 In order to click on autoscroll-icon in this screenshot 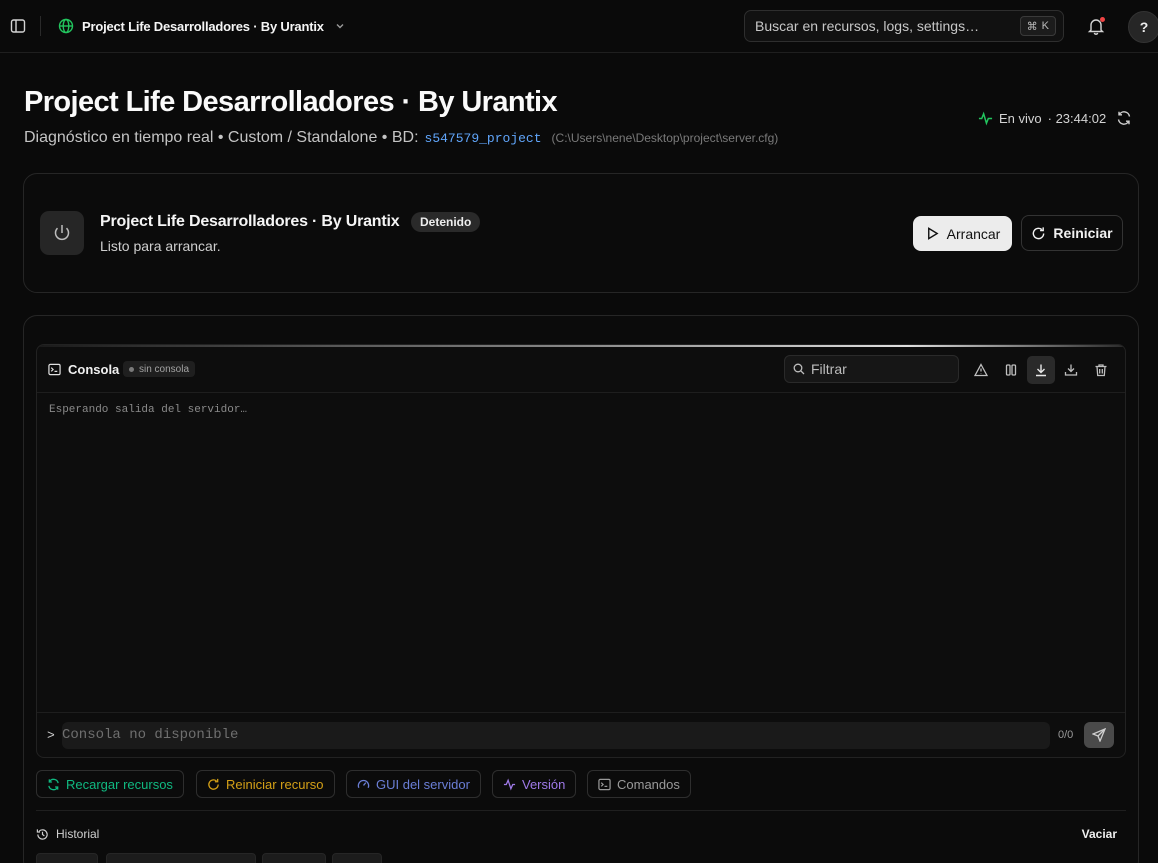, I will do `click(1041, 370)`.